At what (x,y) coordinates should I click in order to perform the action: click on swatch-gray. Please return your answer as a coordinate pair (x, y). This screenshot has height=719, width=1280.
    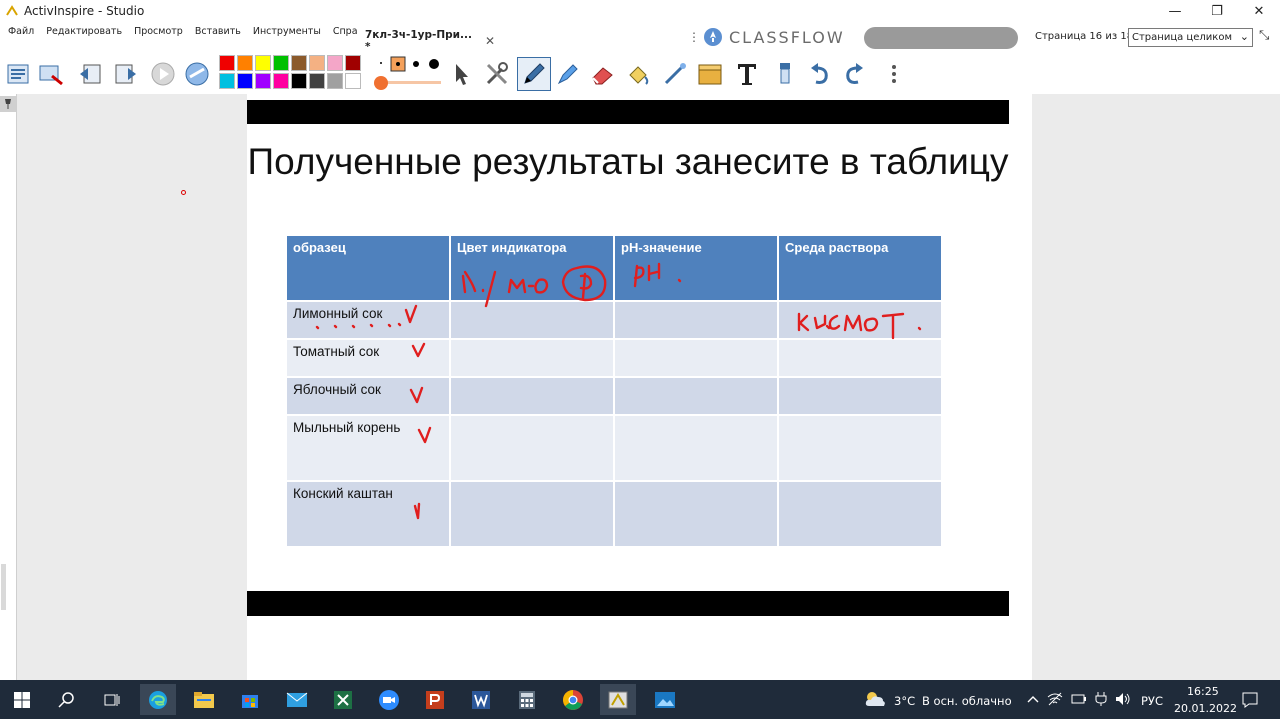
    Looking at the image, I should click on (335, 81).